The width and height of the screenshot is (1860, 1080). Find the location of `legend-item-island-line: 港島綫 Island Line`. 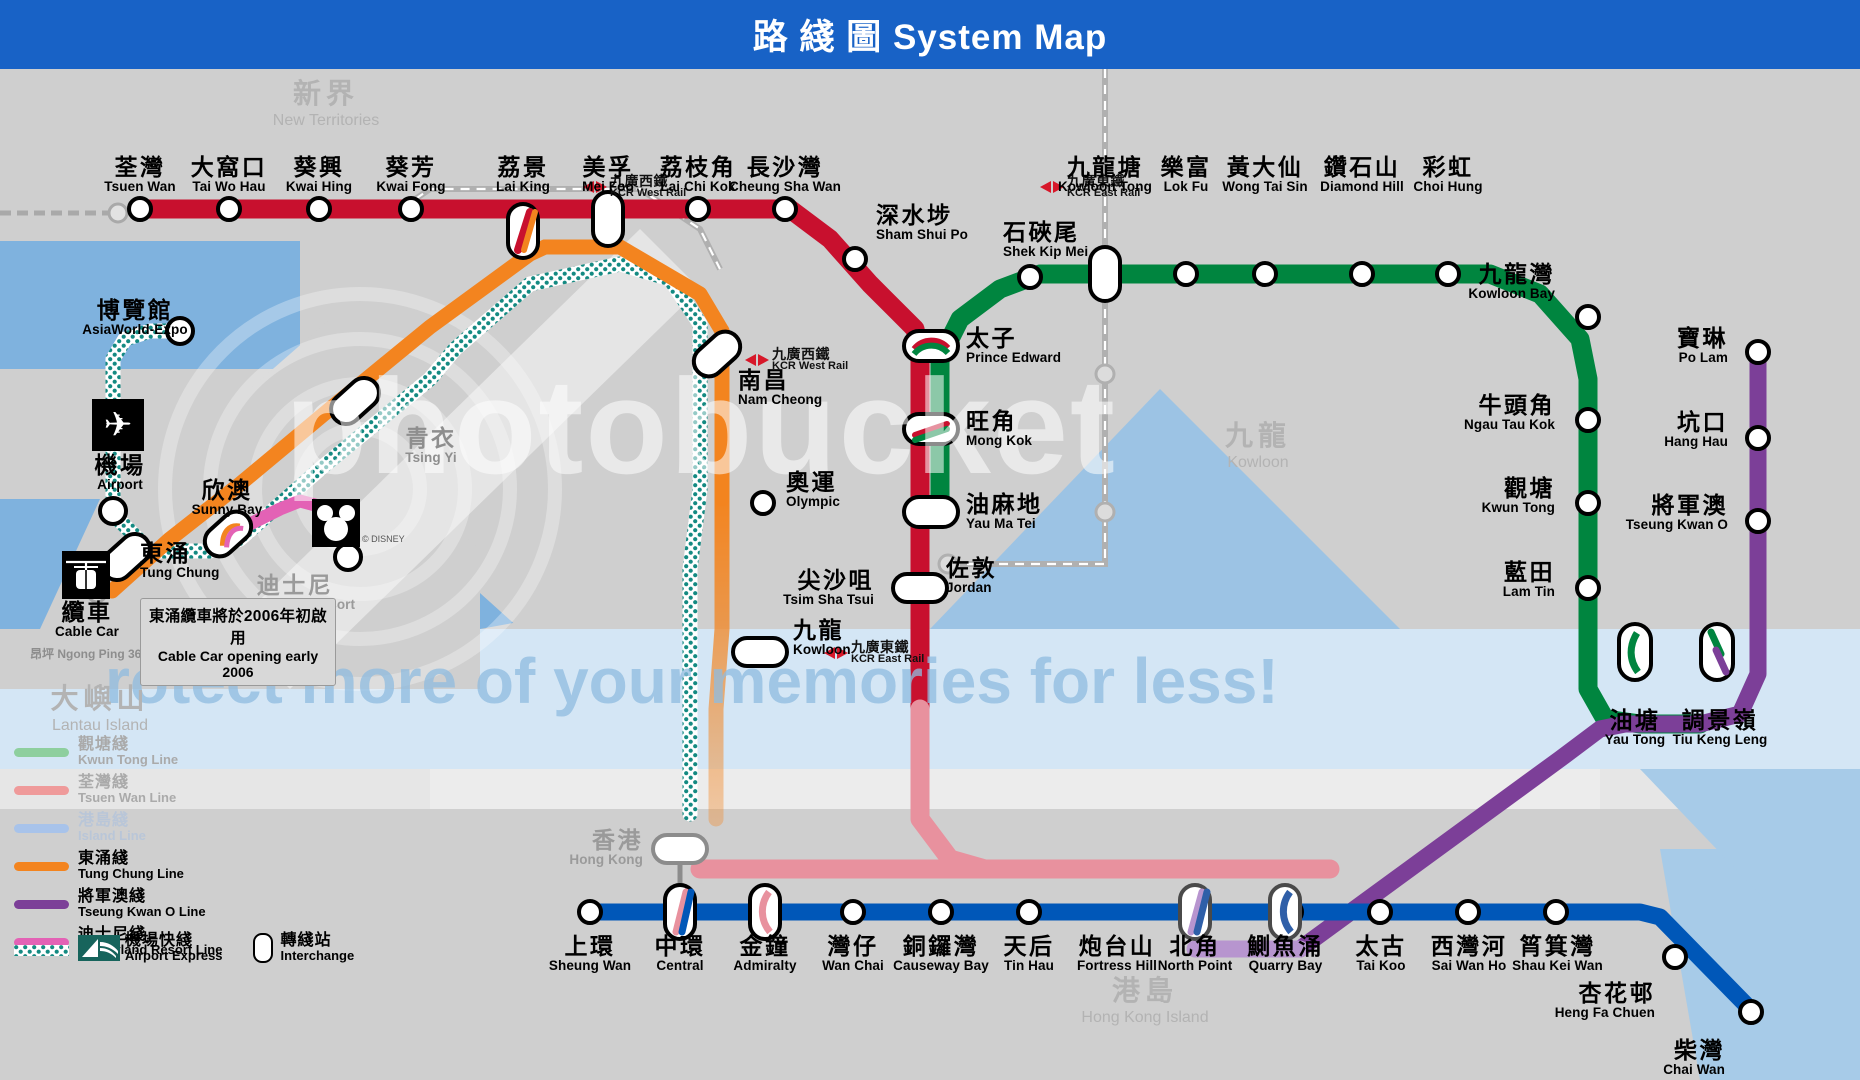

legend-item-island-line: 港島綫 Island Line is located at coordinates (194, 828).